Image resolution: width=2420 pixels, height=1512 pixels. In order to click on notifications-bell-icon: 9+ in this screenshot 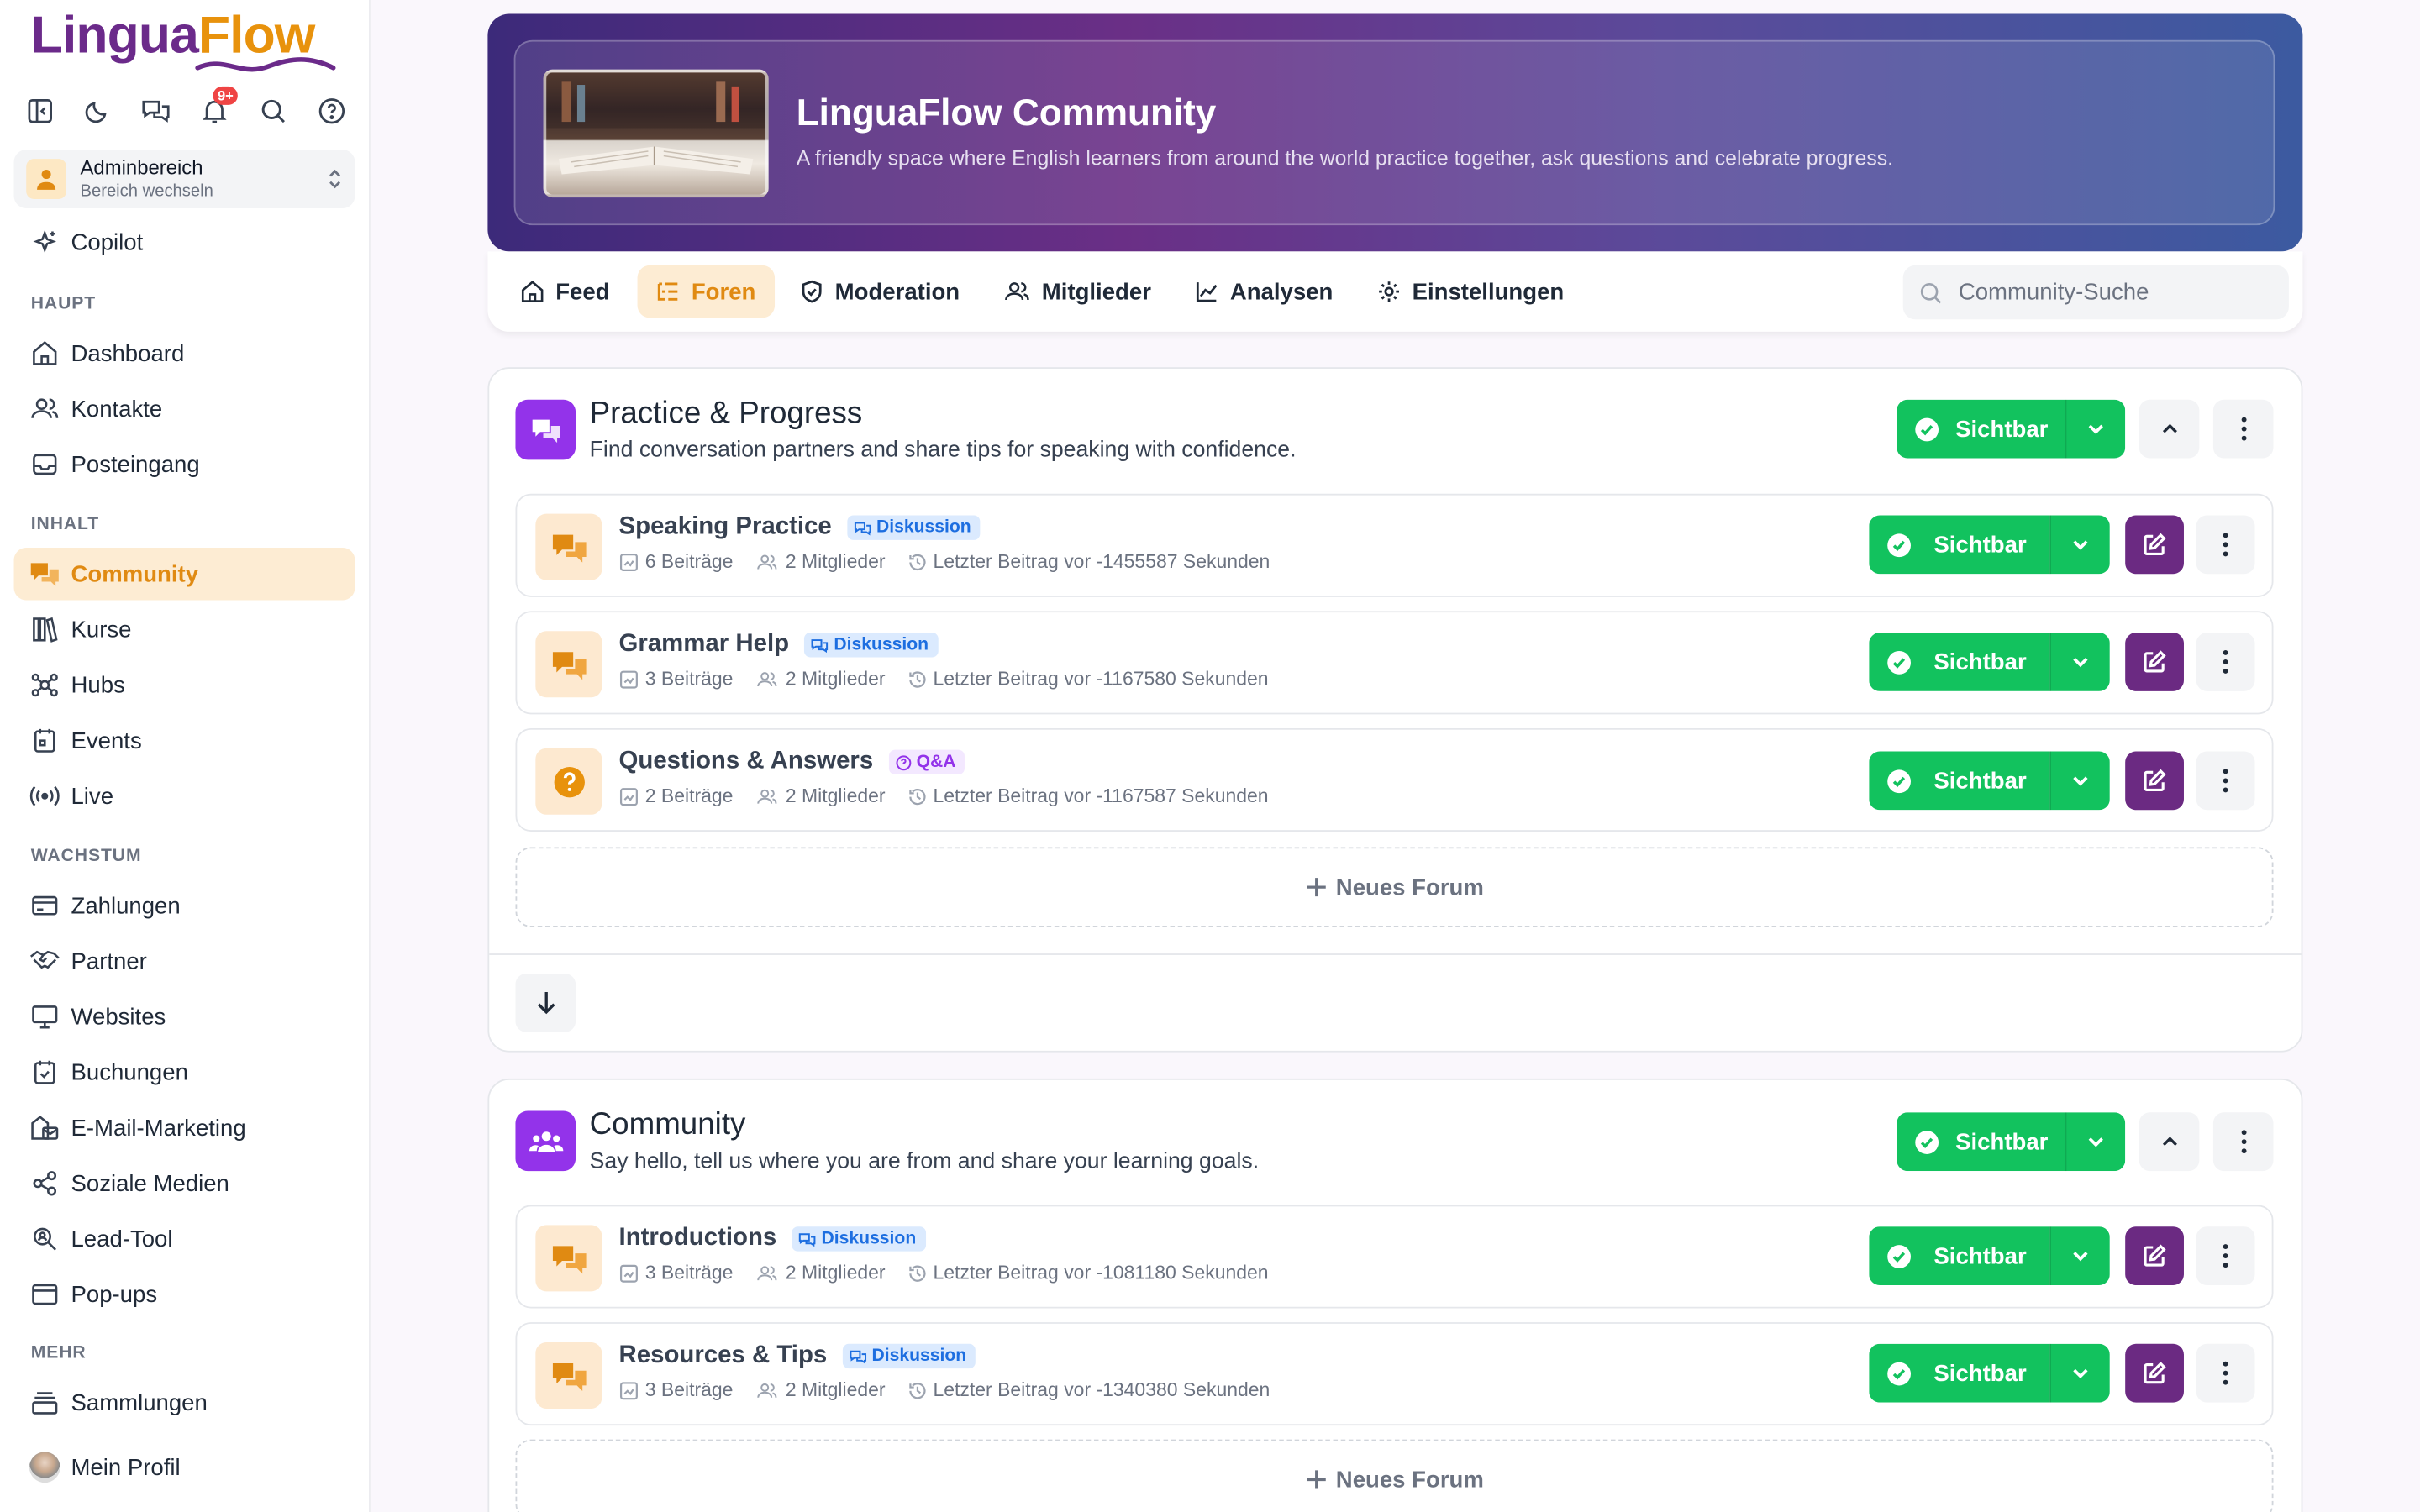, I will do `click(218, 107)`.